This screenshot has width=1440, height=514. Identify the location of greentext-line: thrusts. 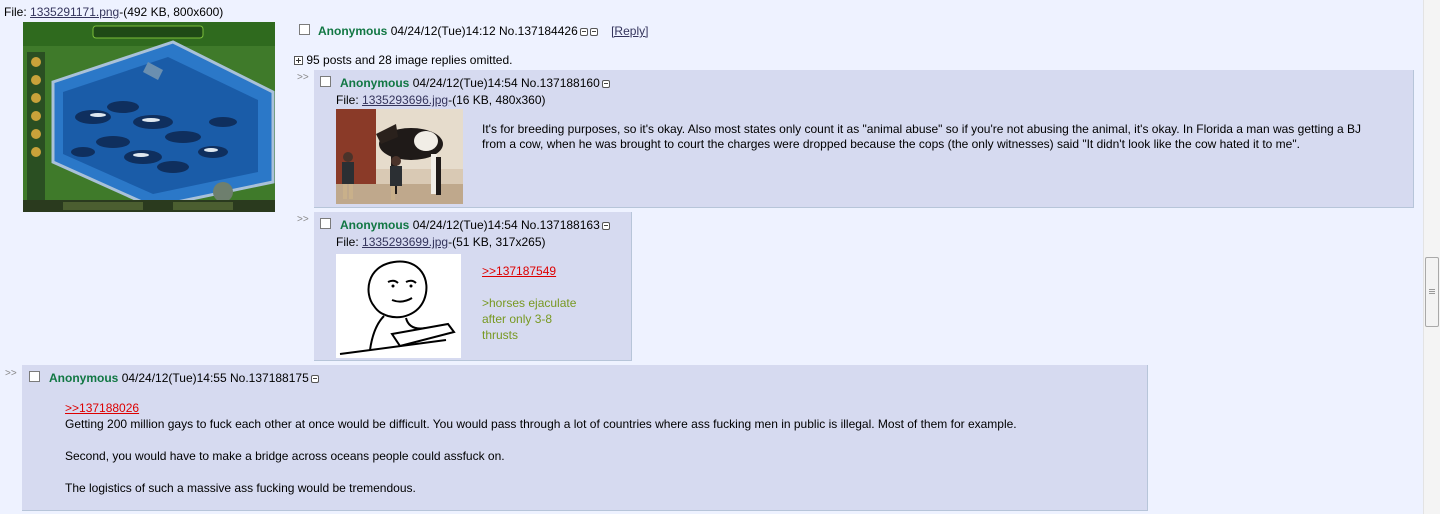
(500, 335).